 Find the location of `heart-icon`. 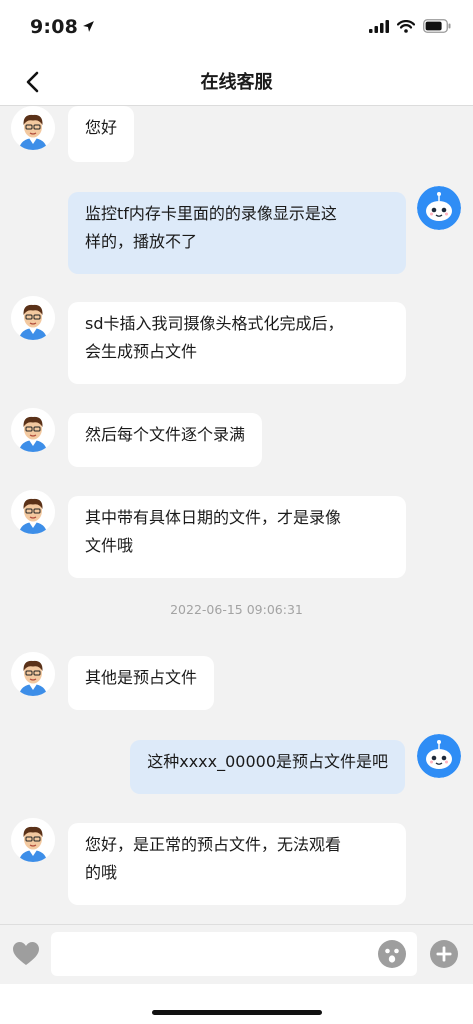

heart-icon is located at coordinates (26, 953).